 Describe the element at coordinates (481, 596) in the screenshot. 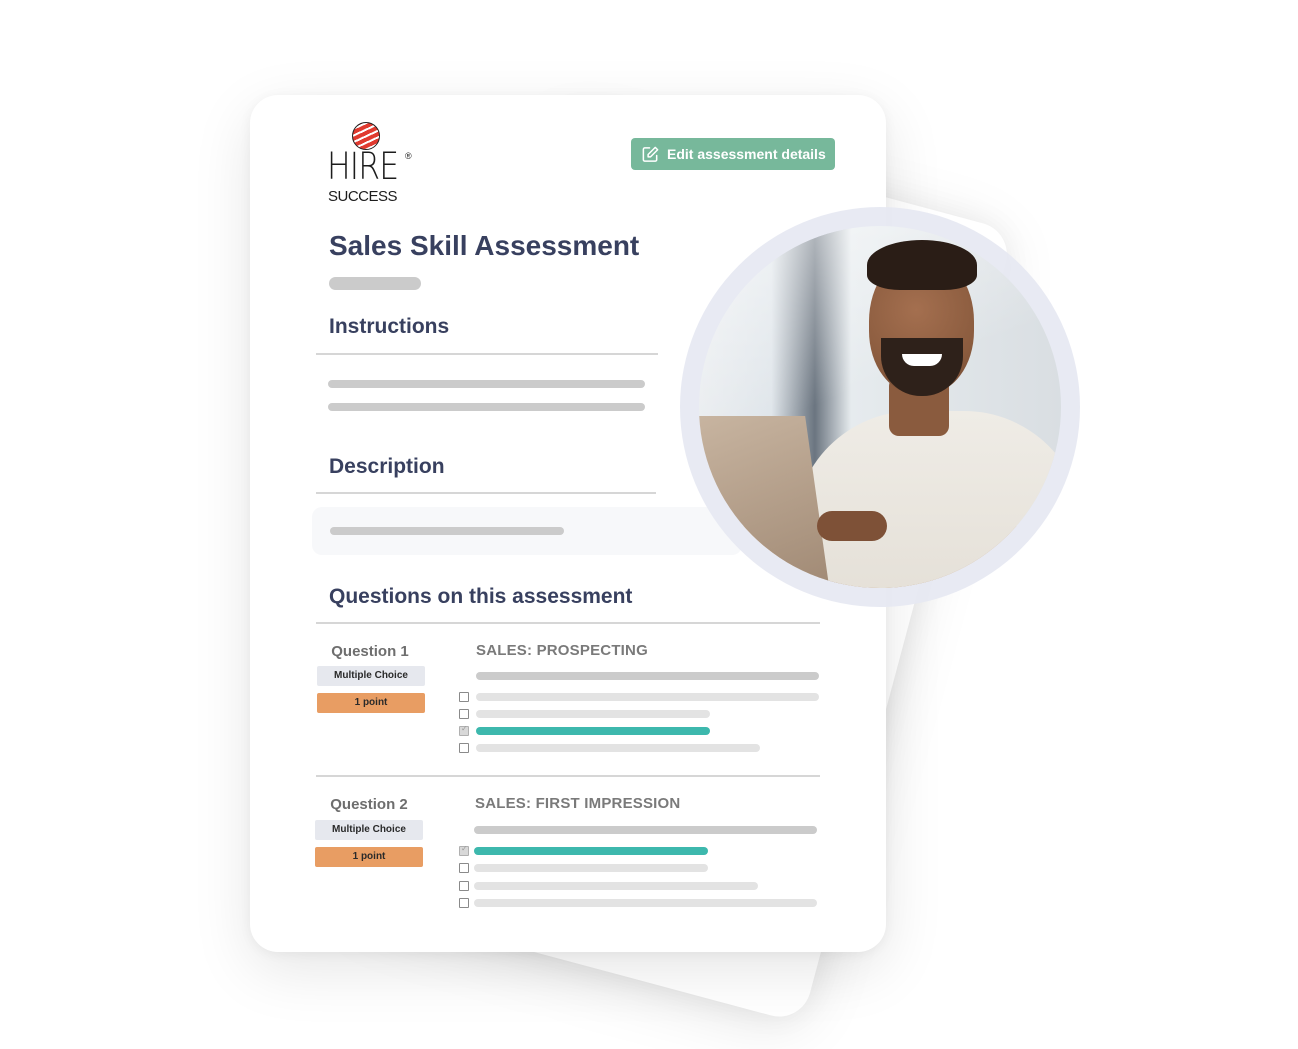

I see `questions-heading: Questions on this assessment` at that location.